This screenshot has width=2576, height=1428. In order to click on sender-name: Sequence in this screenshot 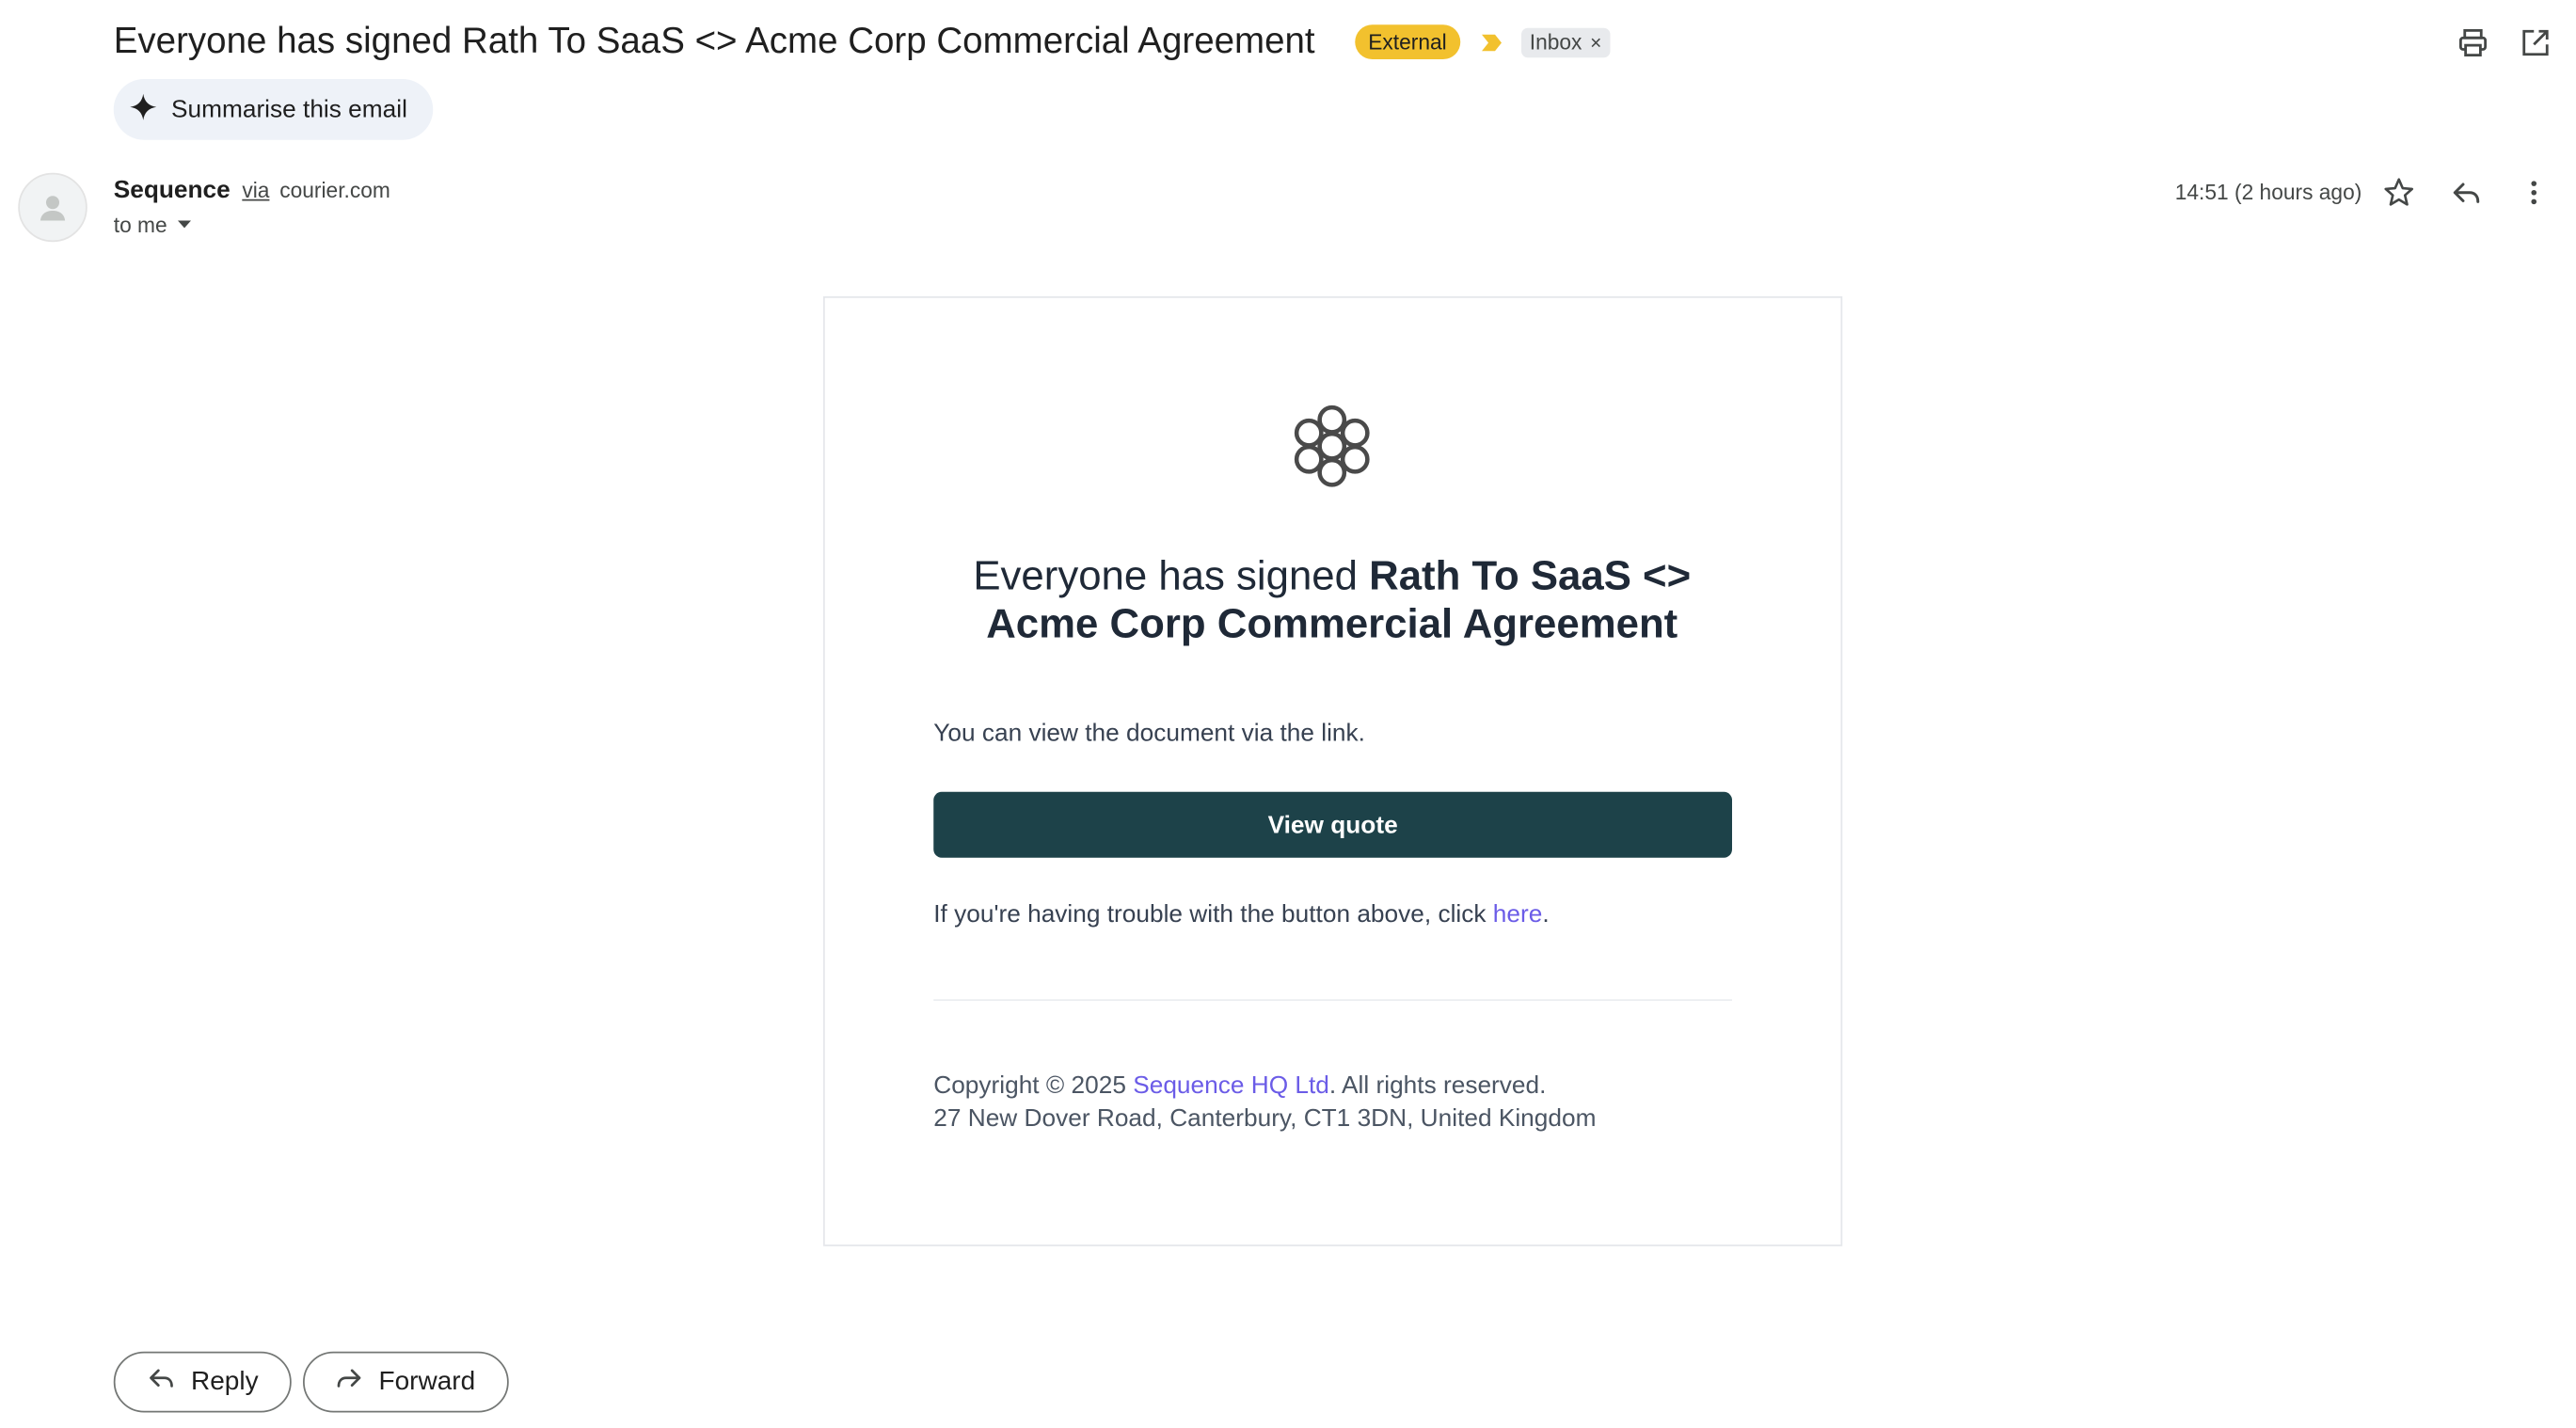, I will do `click(172, 190)`.